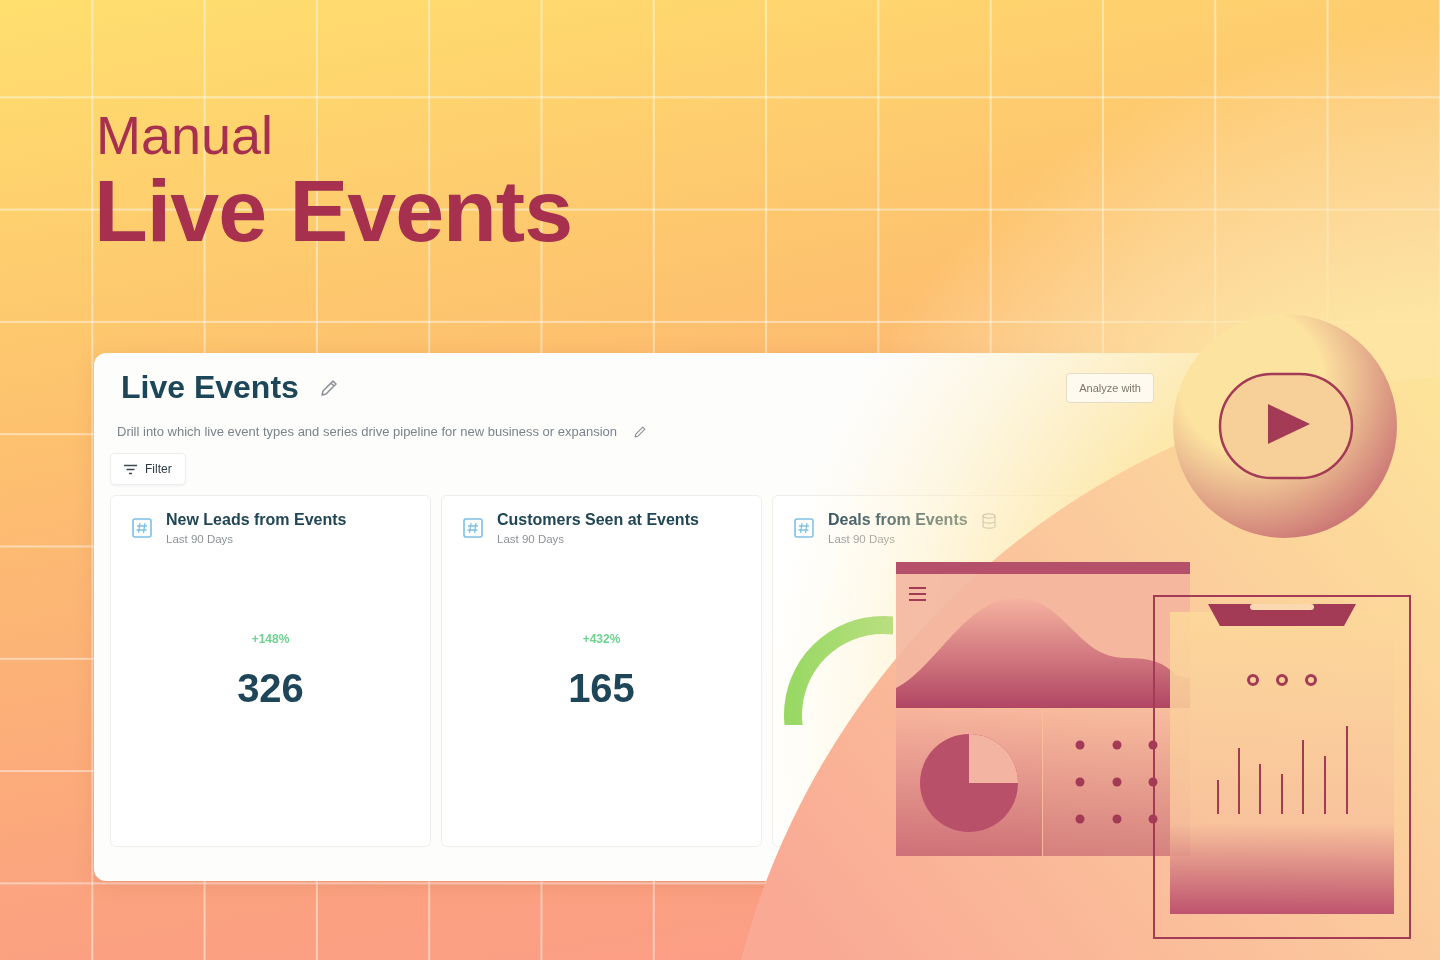 The image size is (1440, 960). I want to click on analyze-button: Analyze with, so click(1110, 387).